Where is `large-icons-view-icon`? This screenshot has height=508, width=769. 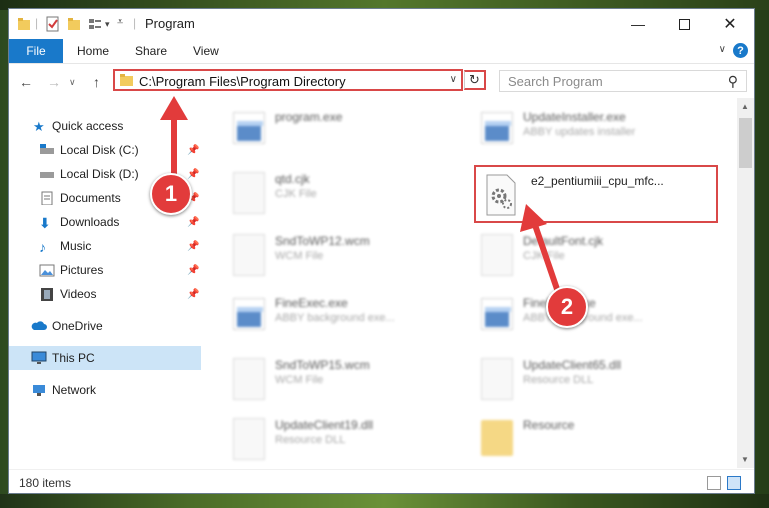
large-icons-view-icon is located at coordinates (734, 483).